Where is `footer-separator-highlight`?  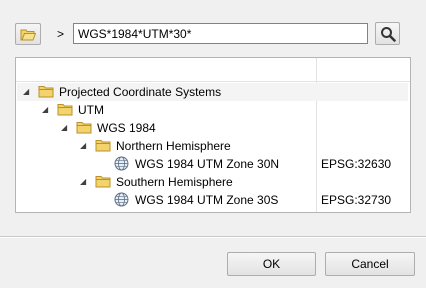
footer-separator-highlight is located at coordinates (213, 237).